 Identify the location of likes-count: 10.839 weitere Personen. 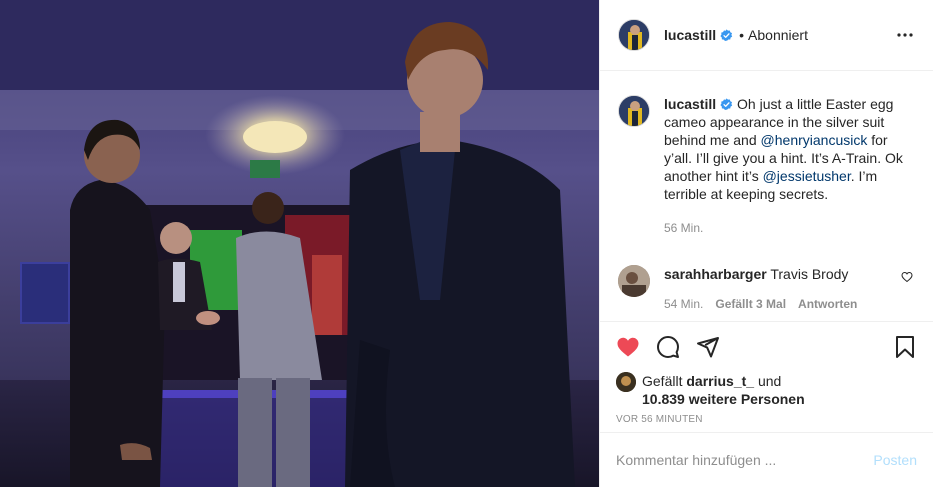
(723, 399).